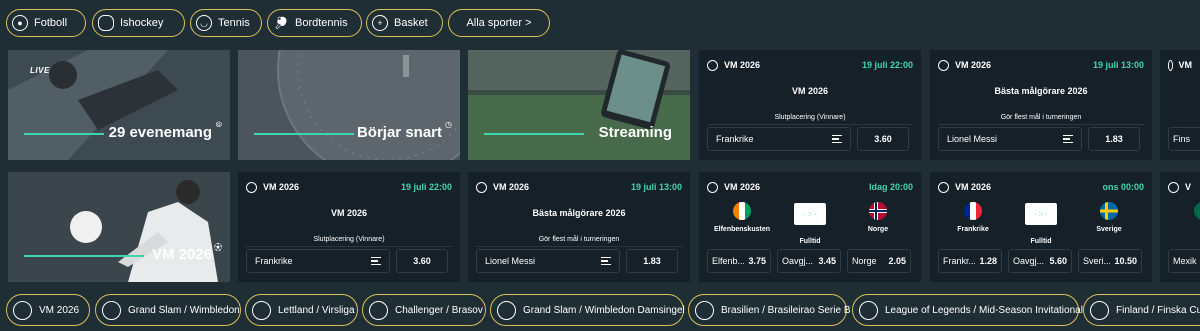 This screenshot has height=331, width=1200. What do you see at coordinates (380, 23) in the screenshot?
I see `basketball-icon: +` at bounding box center [380, 23].